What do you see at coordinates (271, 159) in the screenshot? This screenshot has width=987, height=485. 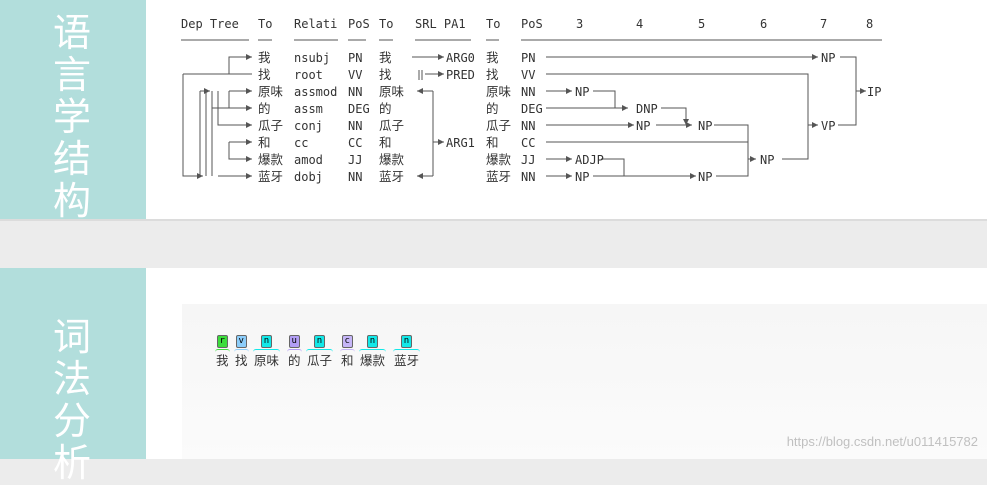 I see `row-word: 爆款` at bounding box center [271, 159].